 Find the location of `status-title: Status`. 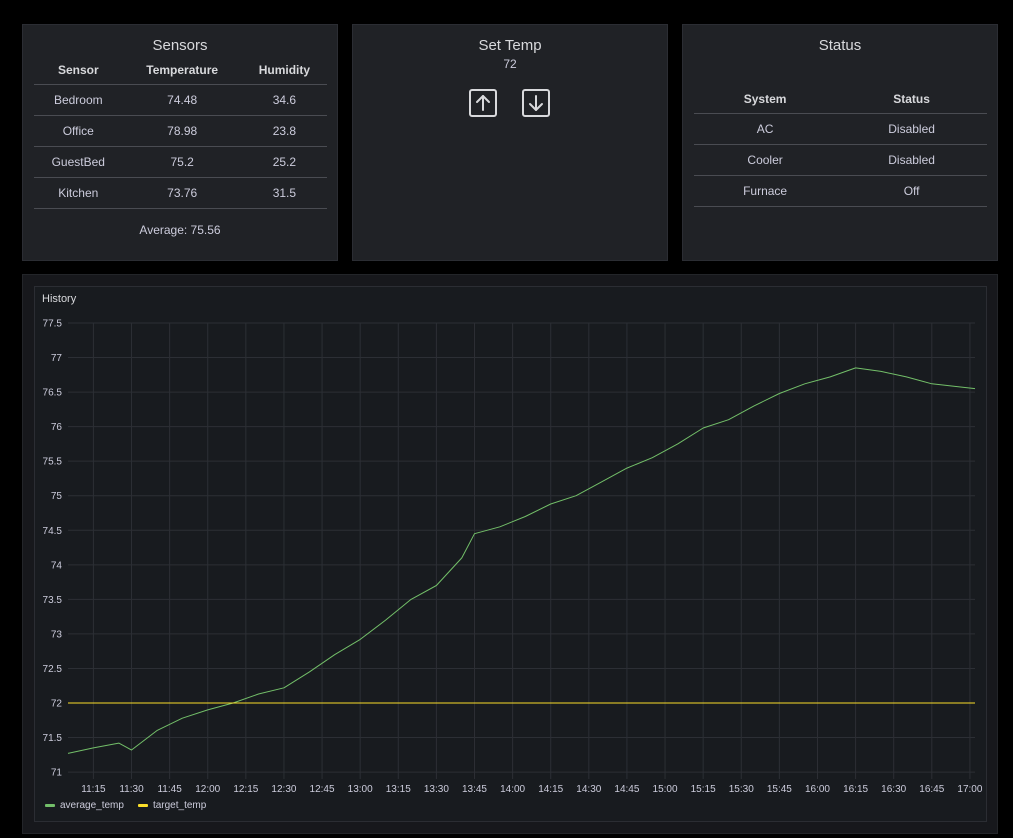

status-title: Status is located at coordinates (840, 45).